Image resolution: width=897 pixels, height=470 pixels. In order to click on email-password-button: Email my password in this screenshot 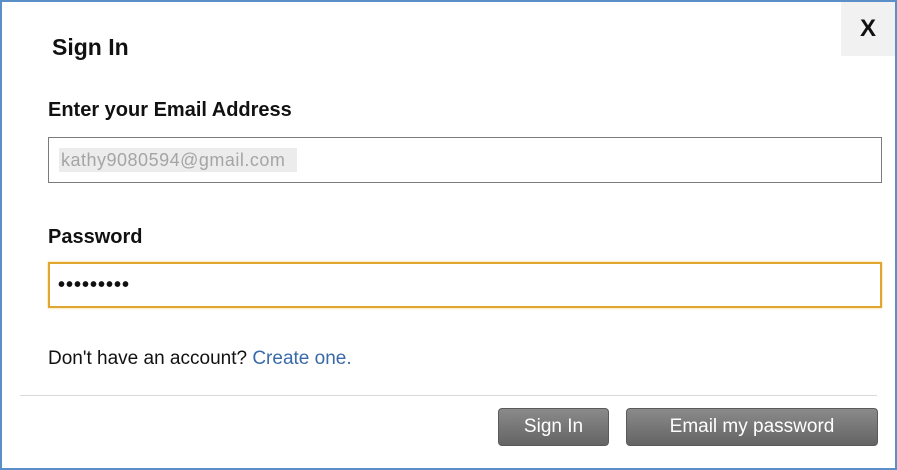, I will do `click(752, 427)`.